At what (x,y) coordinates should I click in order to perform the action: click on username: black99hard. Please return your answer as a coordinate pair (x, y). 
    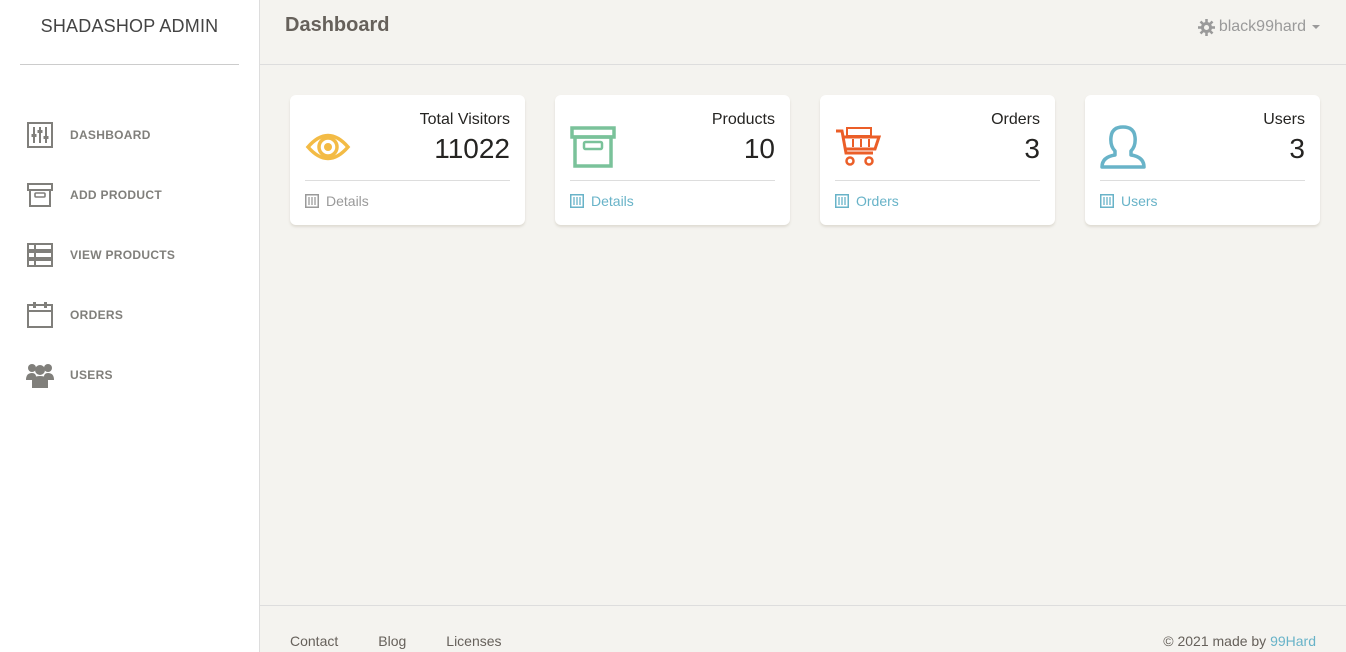
    Looking at the image, I should click on (1262, 26).